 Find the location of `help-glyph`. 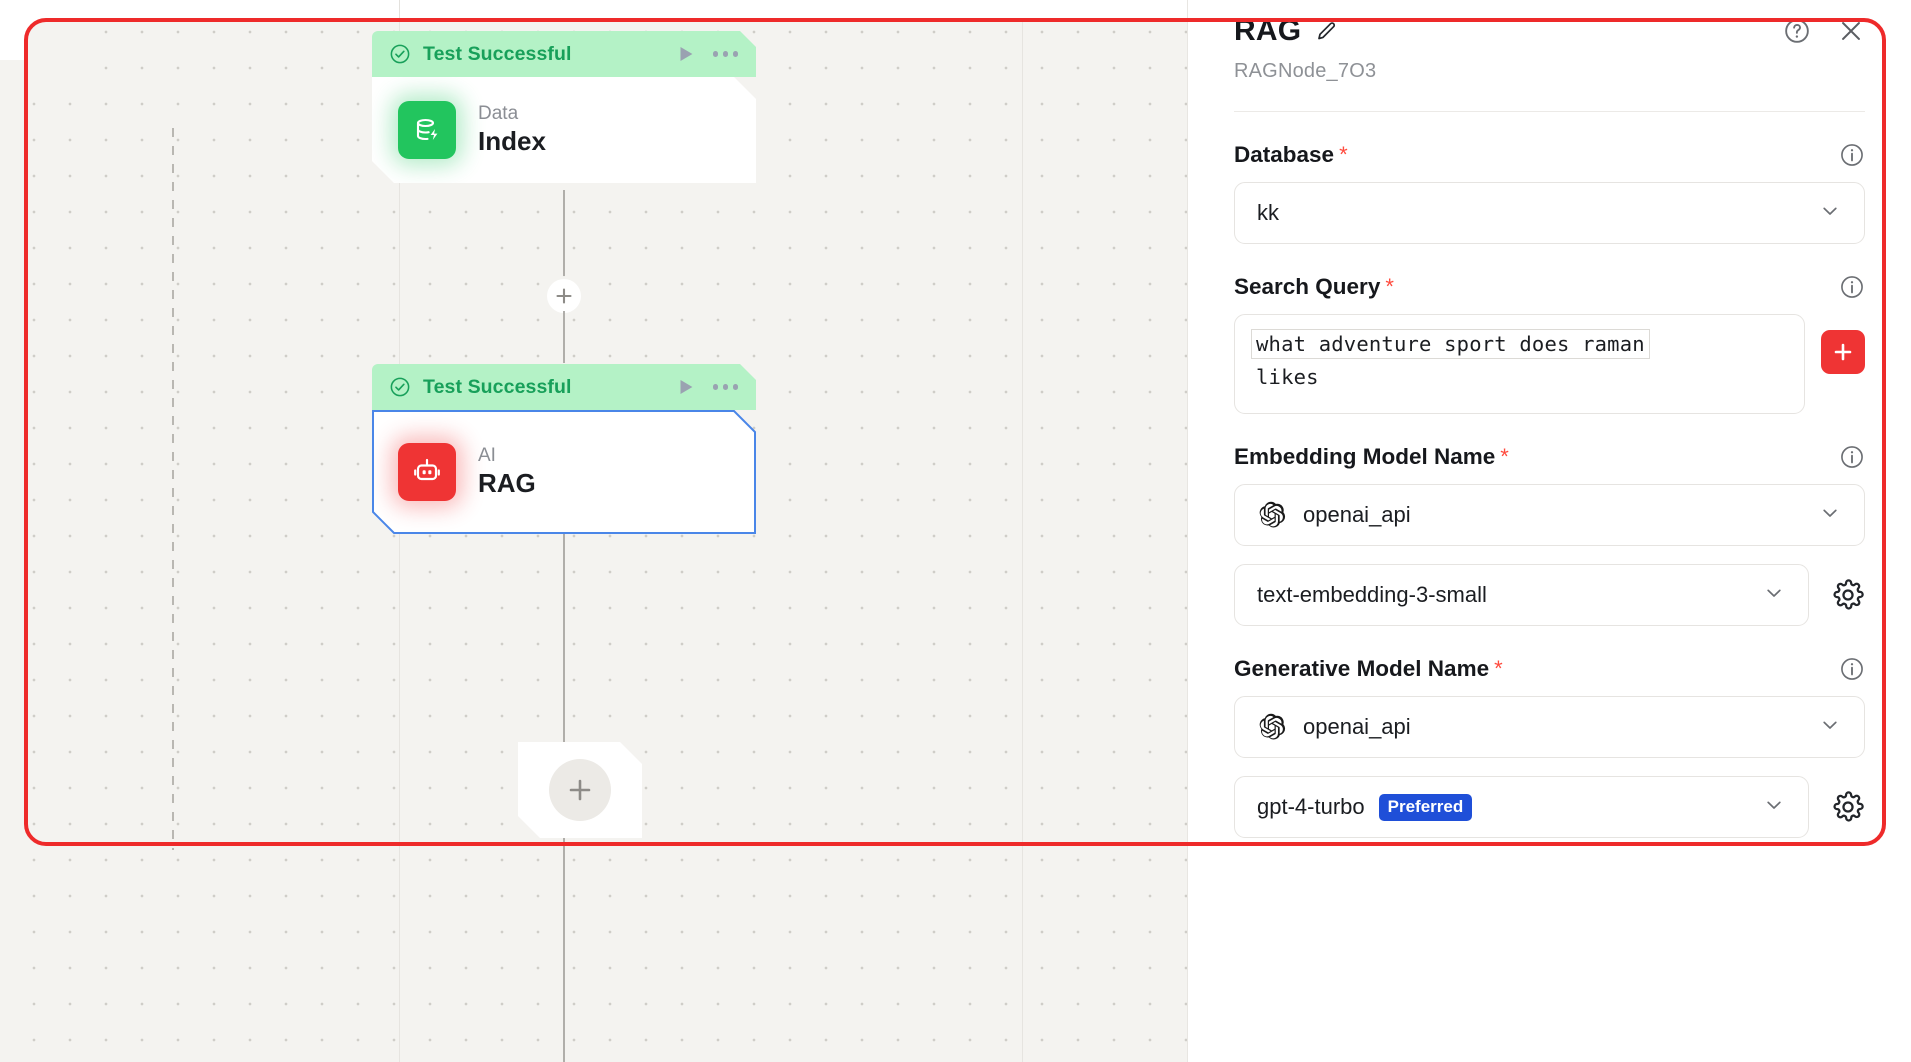

help-glyph is located at coordinates (1797, 31).